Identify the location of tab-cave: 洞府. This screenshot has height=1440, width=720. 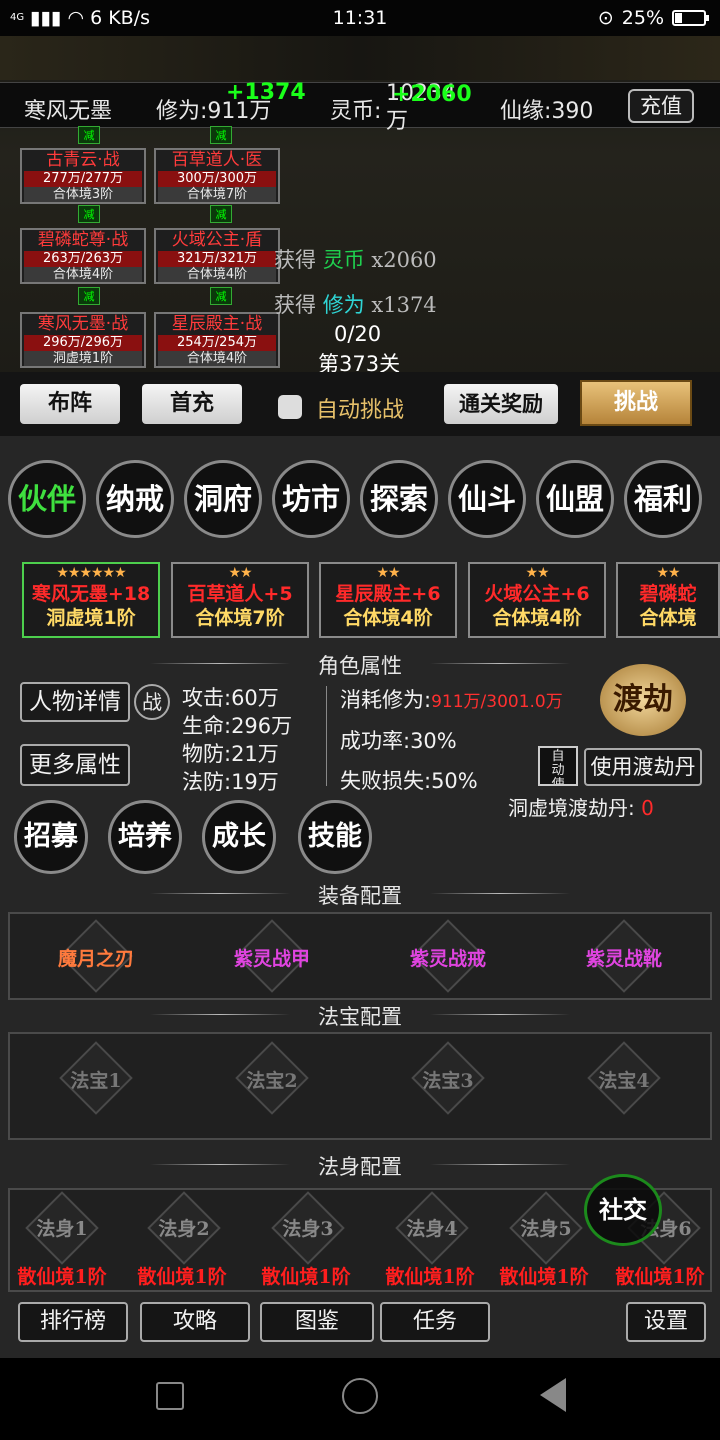
(223, 499).